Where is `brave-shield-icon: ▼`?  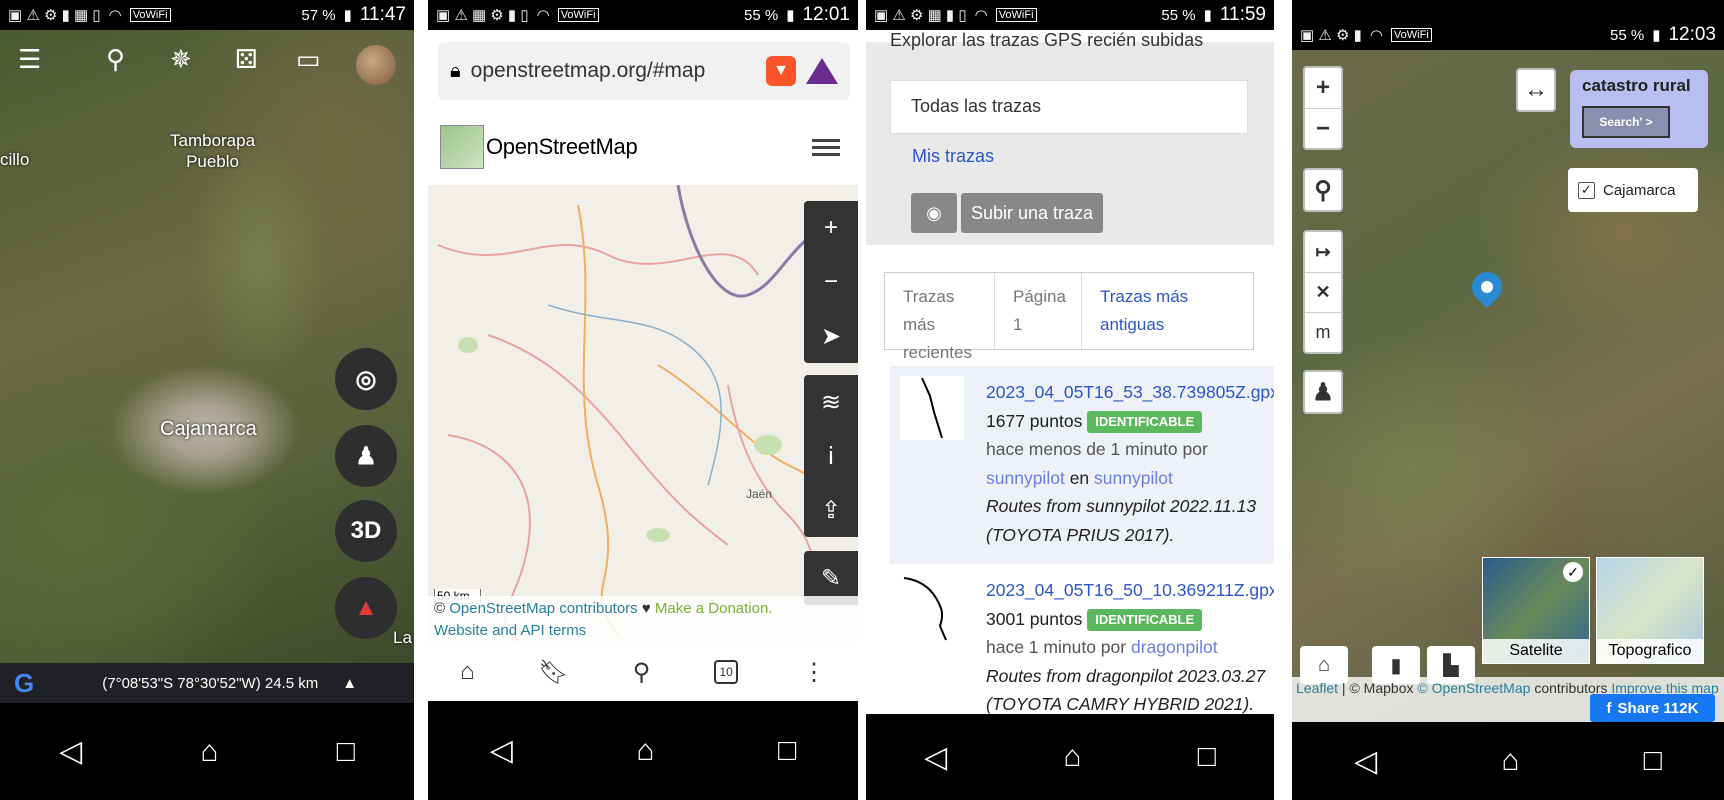
brave-shield-icon: ▼ is located at coordinates (781, 71).